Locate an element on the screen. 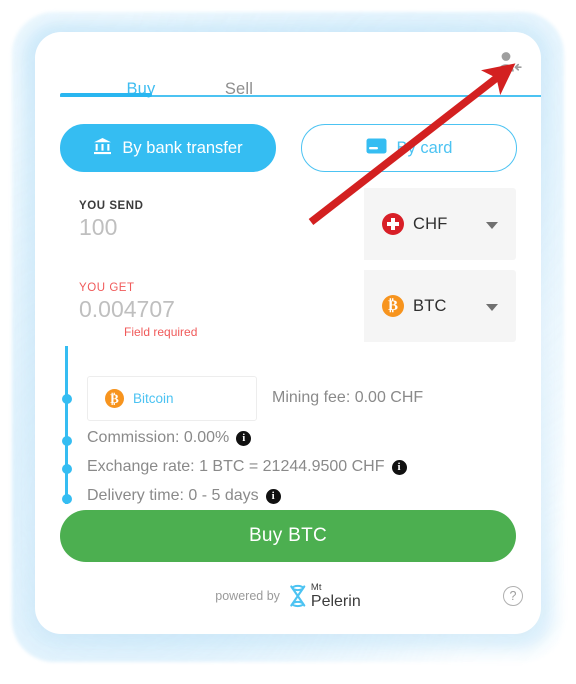  network-selector: ₿ Bitcoin is located at coordinates (172, 398).